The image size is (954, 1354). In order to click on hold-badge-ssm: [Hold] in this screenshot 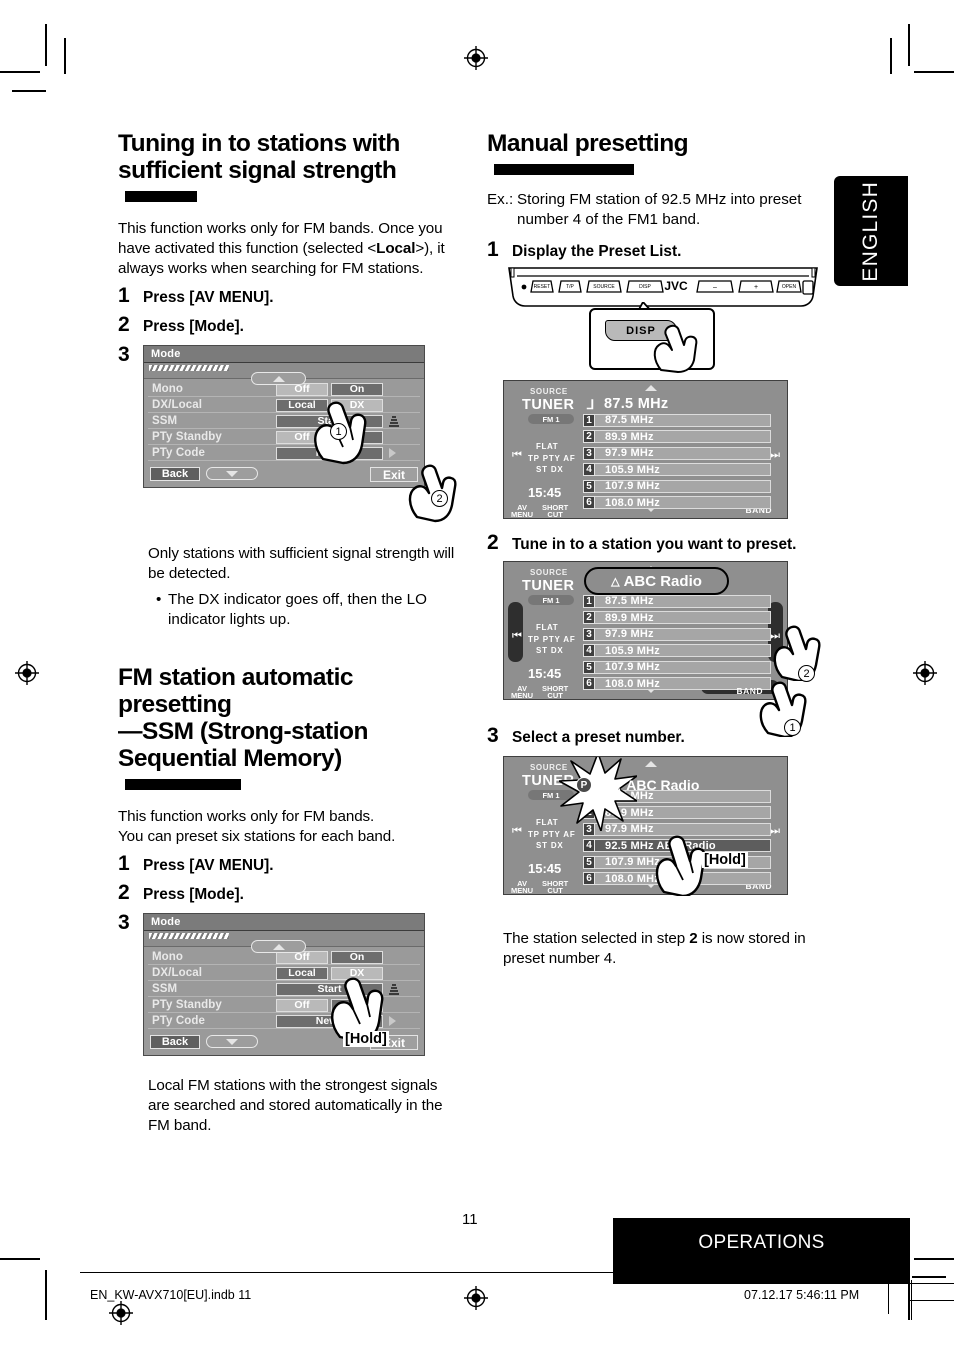, I will do `click(366, 1039)`.